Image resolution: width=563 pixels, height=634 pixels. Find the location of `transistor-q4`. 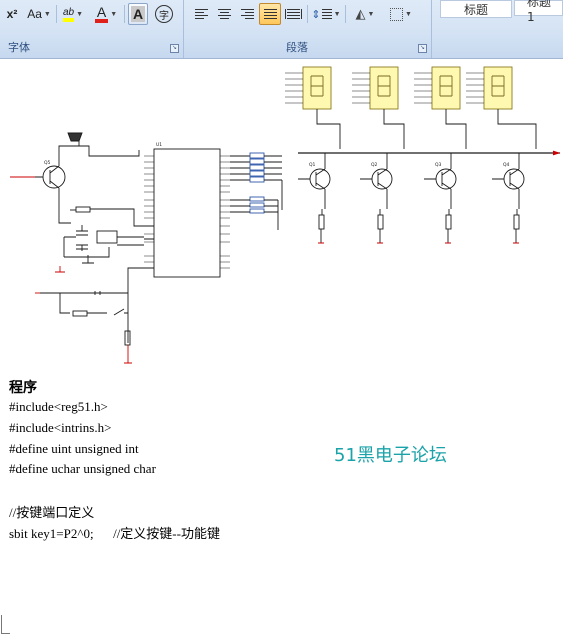

transistor-q4 is located at coordinates (508, 181).